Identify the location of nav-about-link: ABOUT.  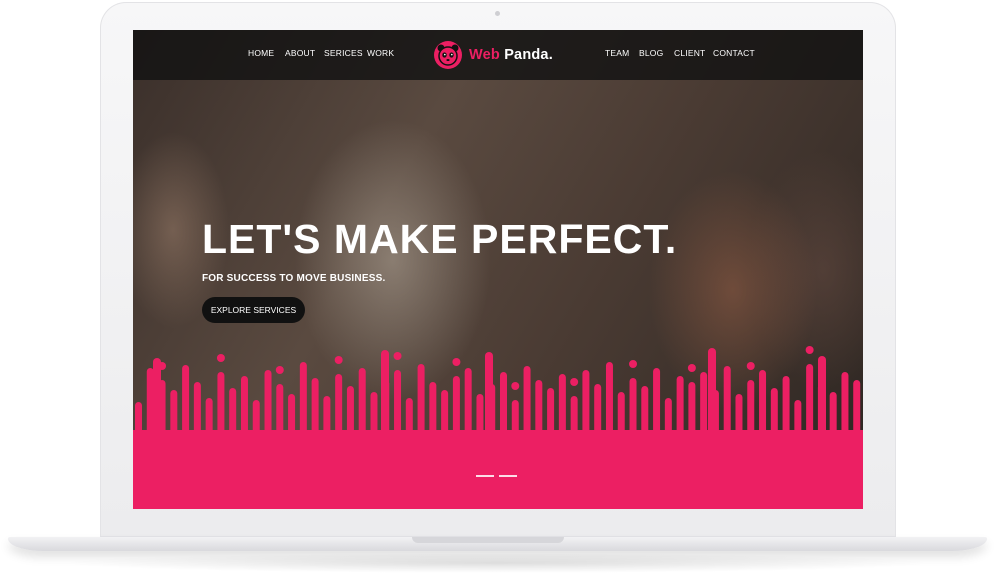
(300, 53).